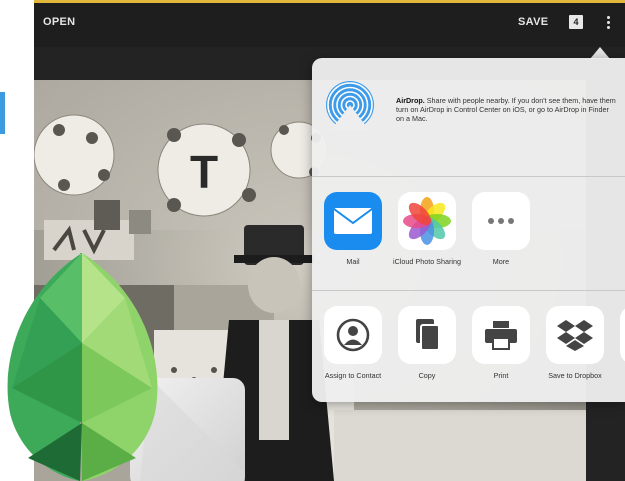 This screenshot has width=625, height=481. Describe the element at coordinates (575, 335) in the screenshot. I see `dropbox-icon` at that location.